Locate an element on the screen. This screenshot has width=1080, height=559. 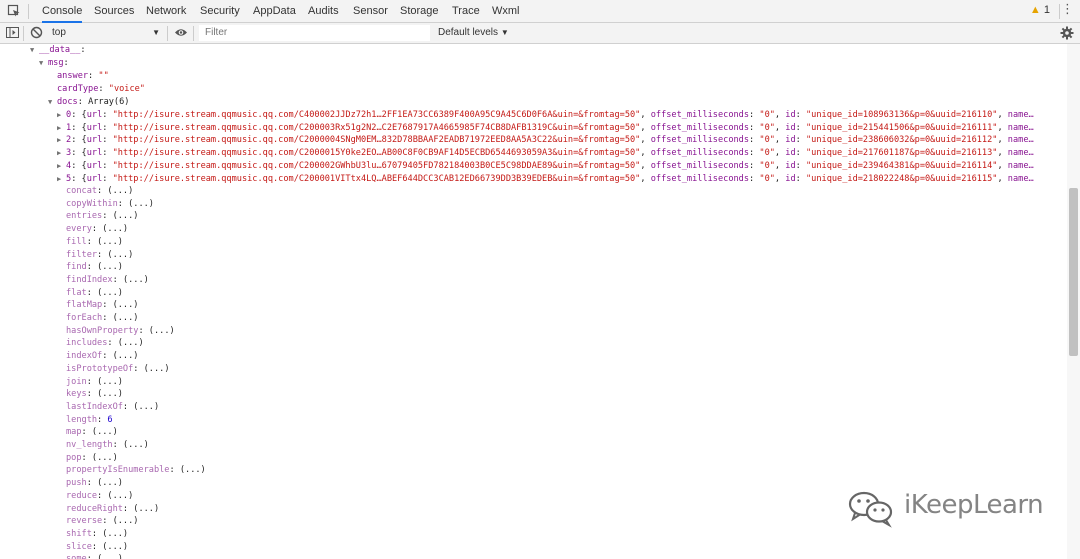
tab-wxml: Wxml is located at coordinates (506, 11).